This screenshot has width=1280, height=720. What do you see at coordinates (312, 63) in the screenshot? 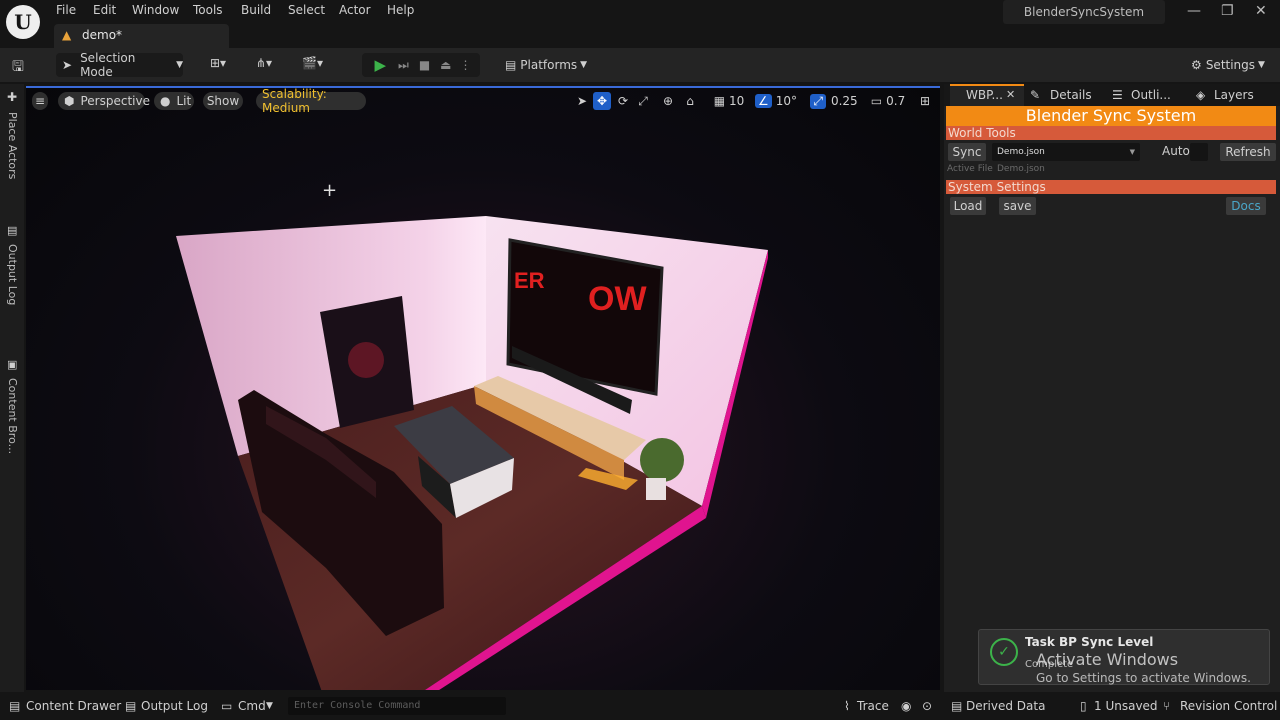
I see `cinematics-icon: 🎬▾` at bounding box center [312, 63].